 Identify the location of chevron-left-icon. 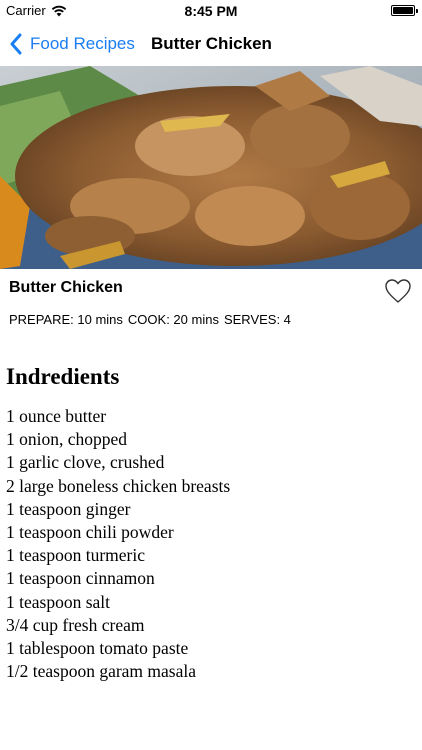
(16, 44).